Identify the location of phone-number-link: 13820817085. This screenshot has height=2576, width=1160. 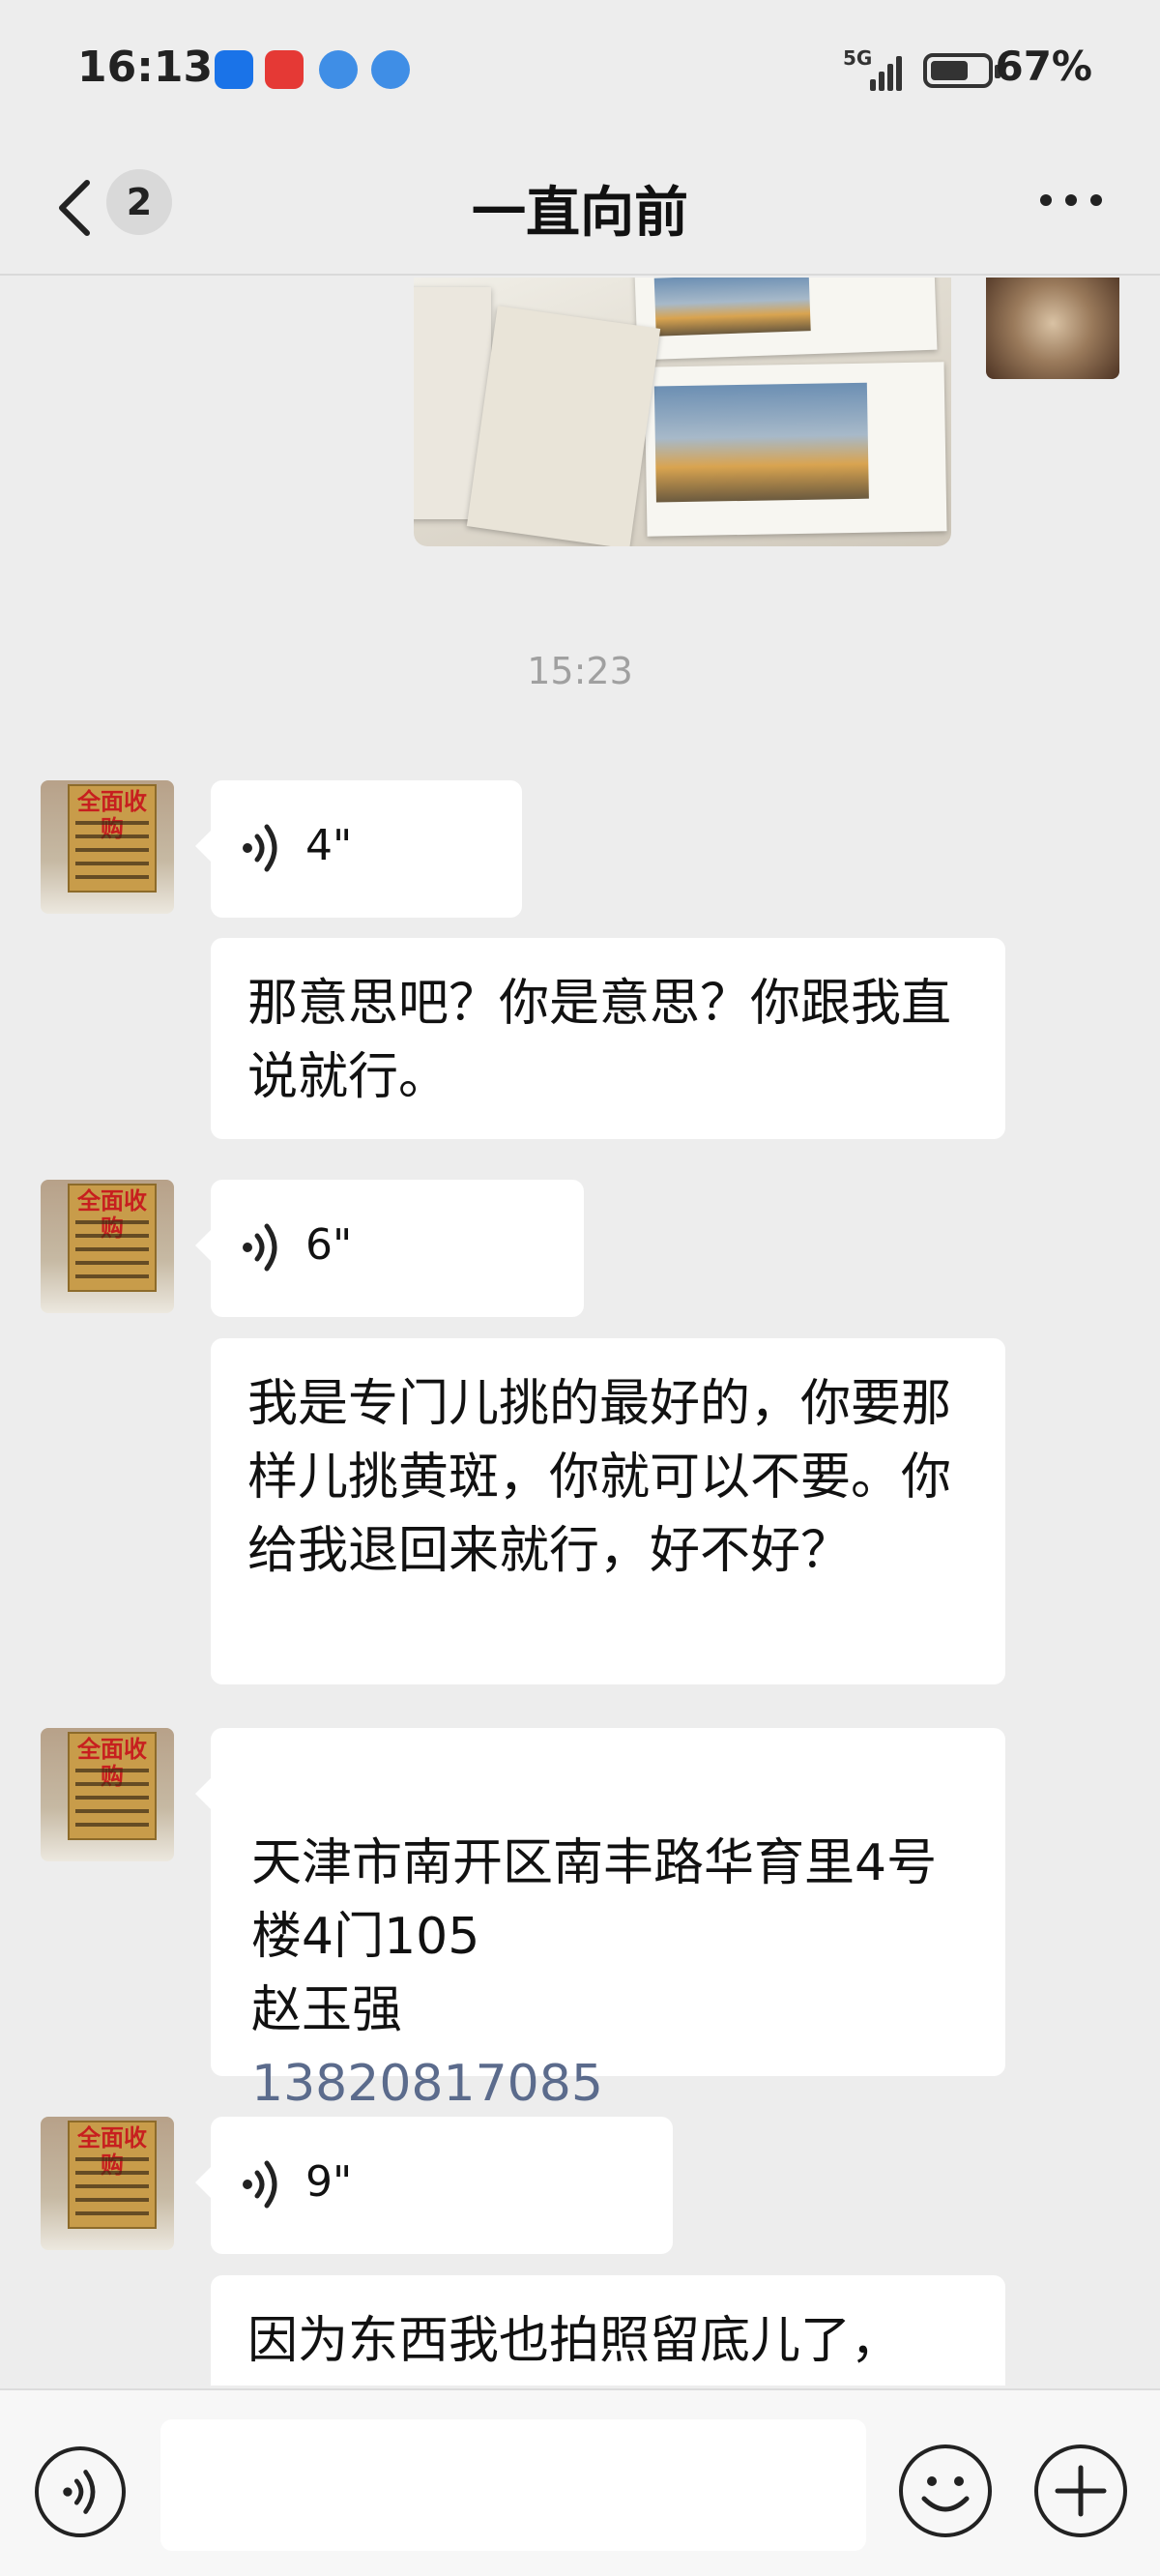
(613, 2084).